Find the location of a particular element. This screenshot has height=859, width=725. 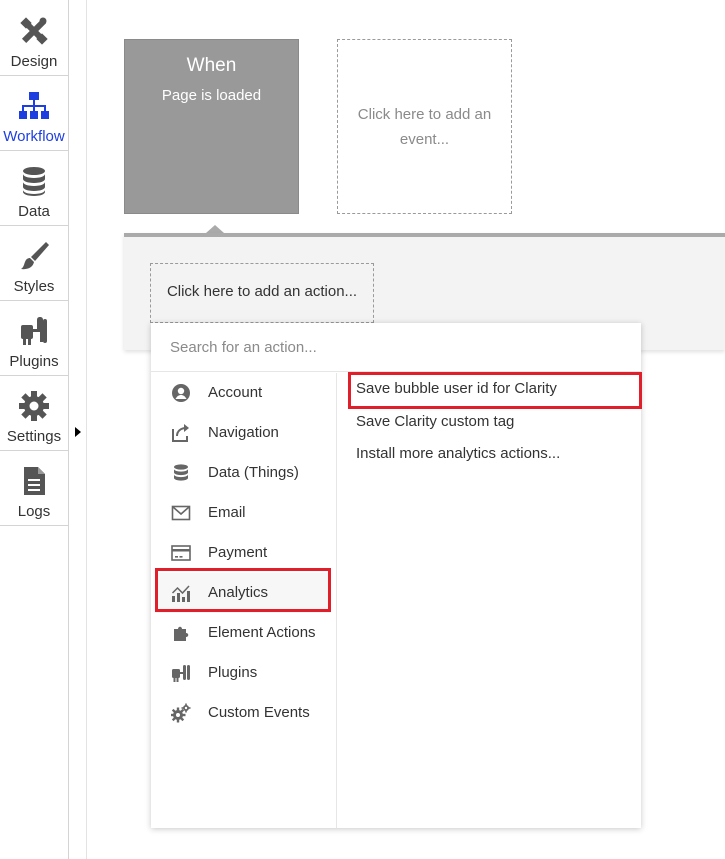

sidebar-item-design: Design is located at coordinates (34, 38).